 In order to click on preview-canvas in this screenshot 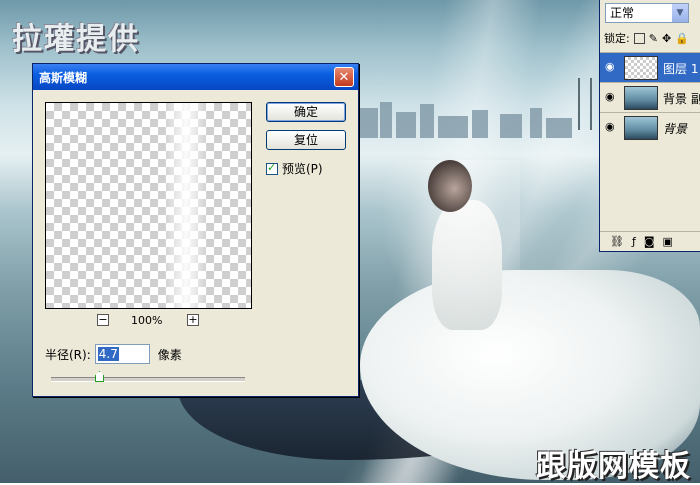, I will do `click(148, 205)`.